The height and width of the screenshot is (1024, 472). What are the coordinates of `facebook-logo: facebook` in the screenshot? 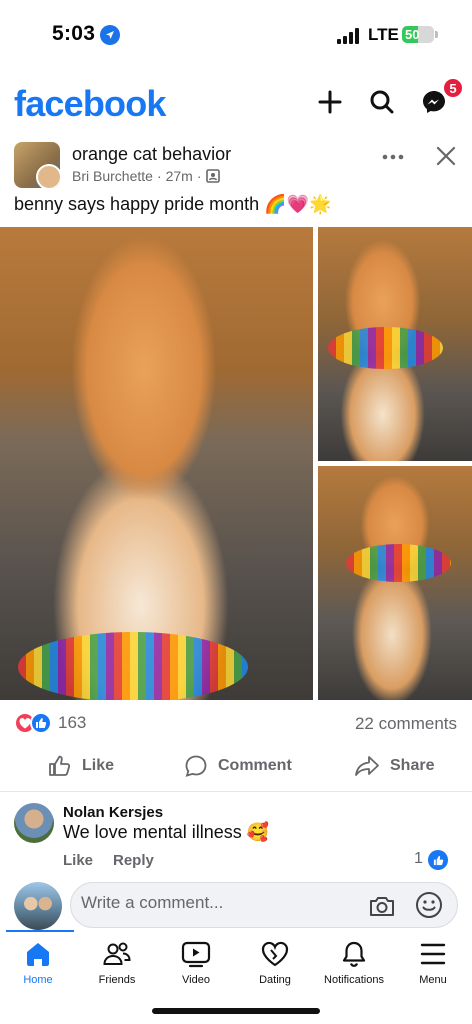 It's located at (90, 104).